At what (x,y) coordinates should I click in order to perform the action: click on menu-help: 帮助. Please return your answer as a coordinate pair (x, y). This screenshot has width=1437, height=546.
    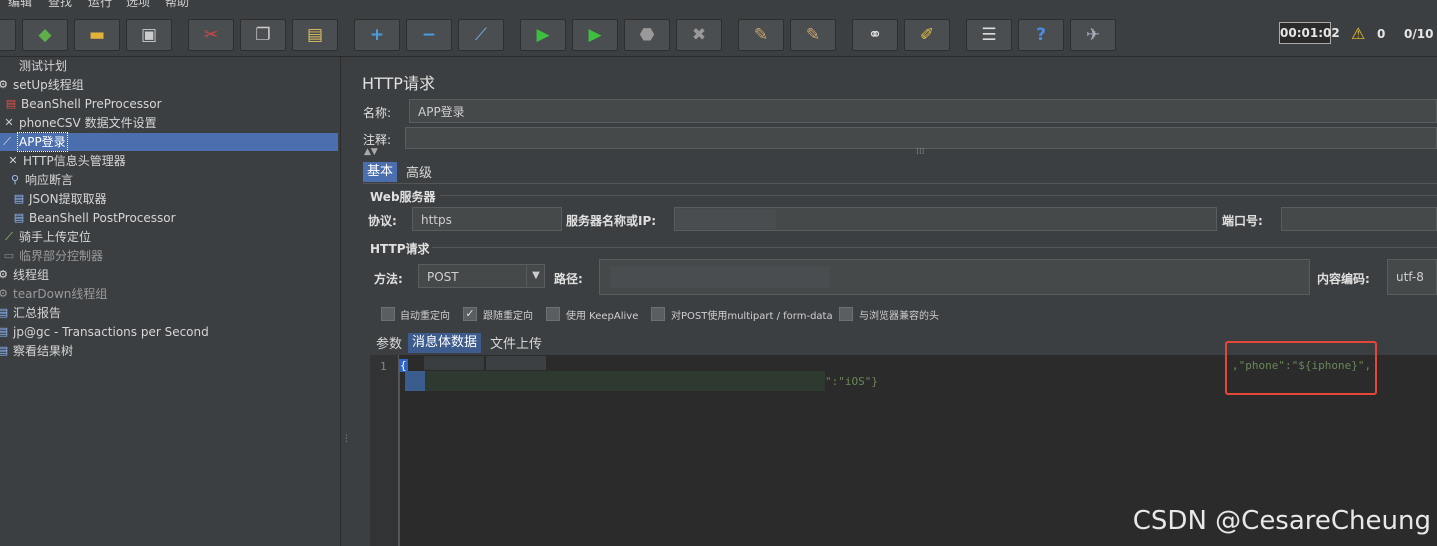
    Looking at the image, I should click on (177, 4).